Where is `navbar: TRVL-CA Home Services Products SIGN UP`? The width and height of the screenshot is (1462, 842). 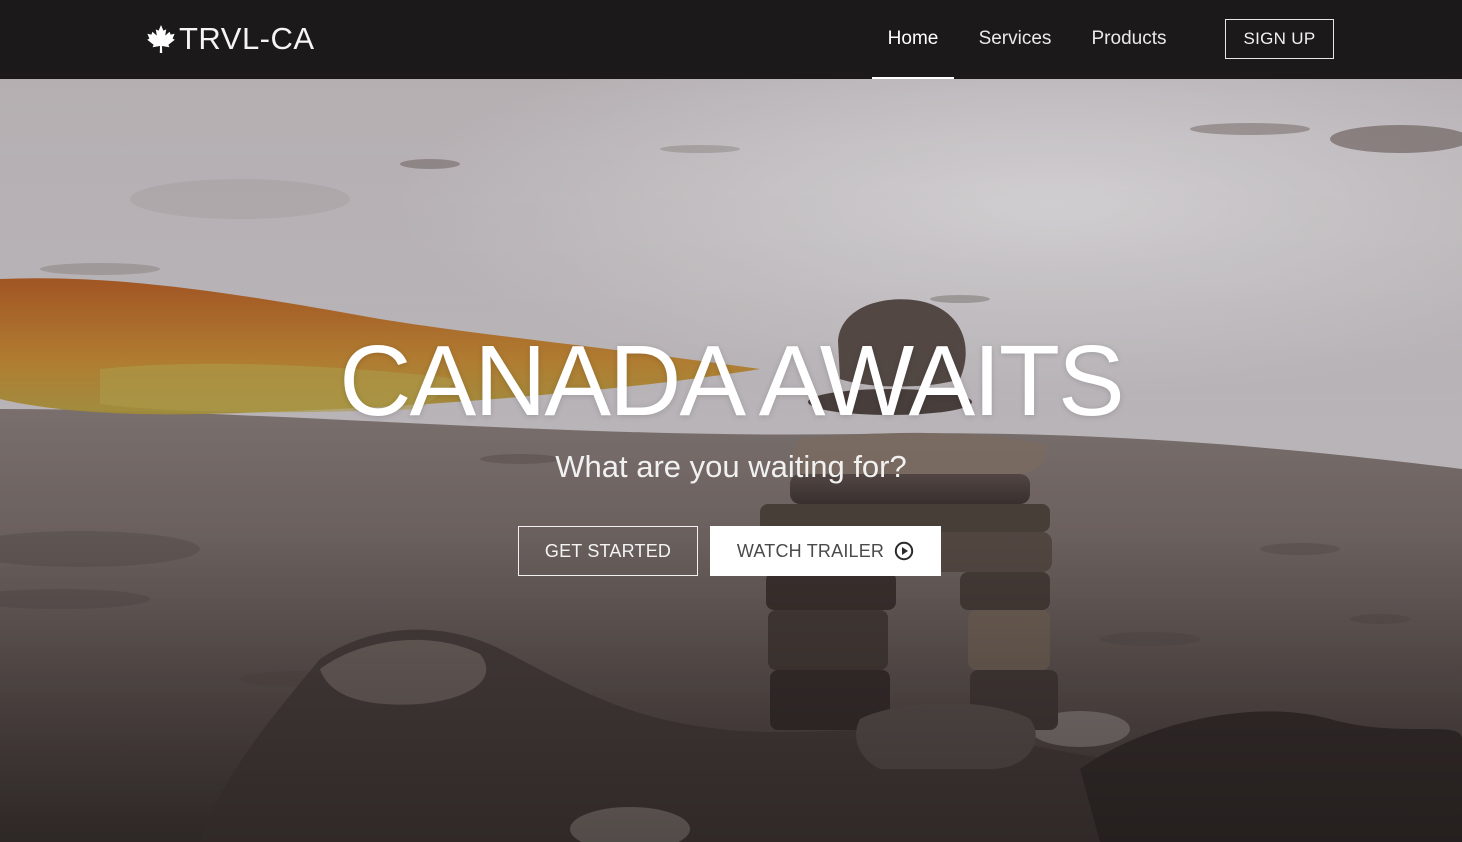 navbar: TRVL-CA Home Services Products SIGN UP is located at coordinates (731, 39).